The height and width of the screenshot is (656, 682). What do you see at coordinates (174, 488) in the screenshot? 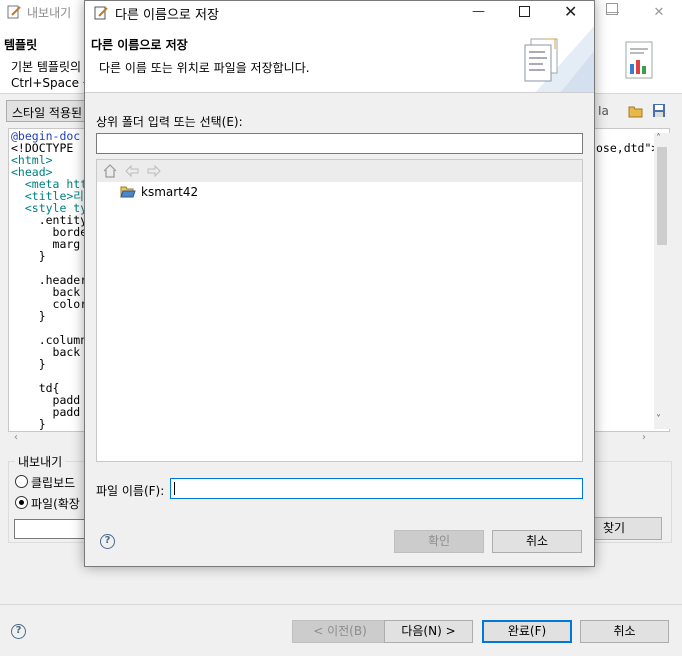
I see `text-caret` at bounding box center [174, 488].